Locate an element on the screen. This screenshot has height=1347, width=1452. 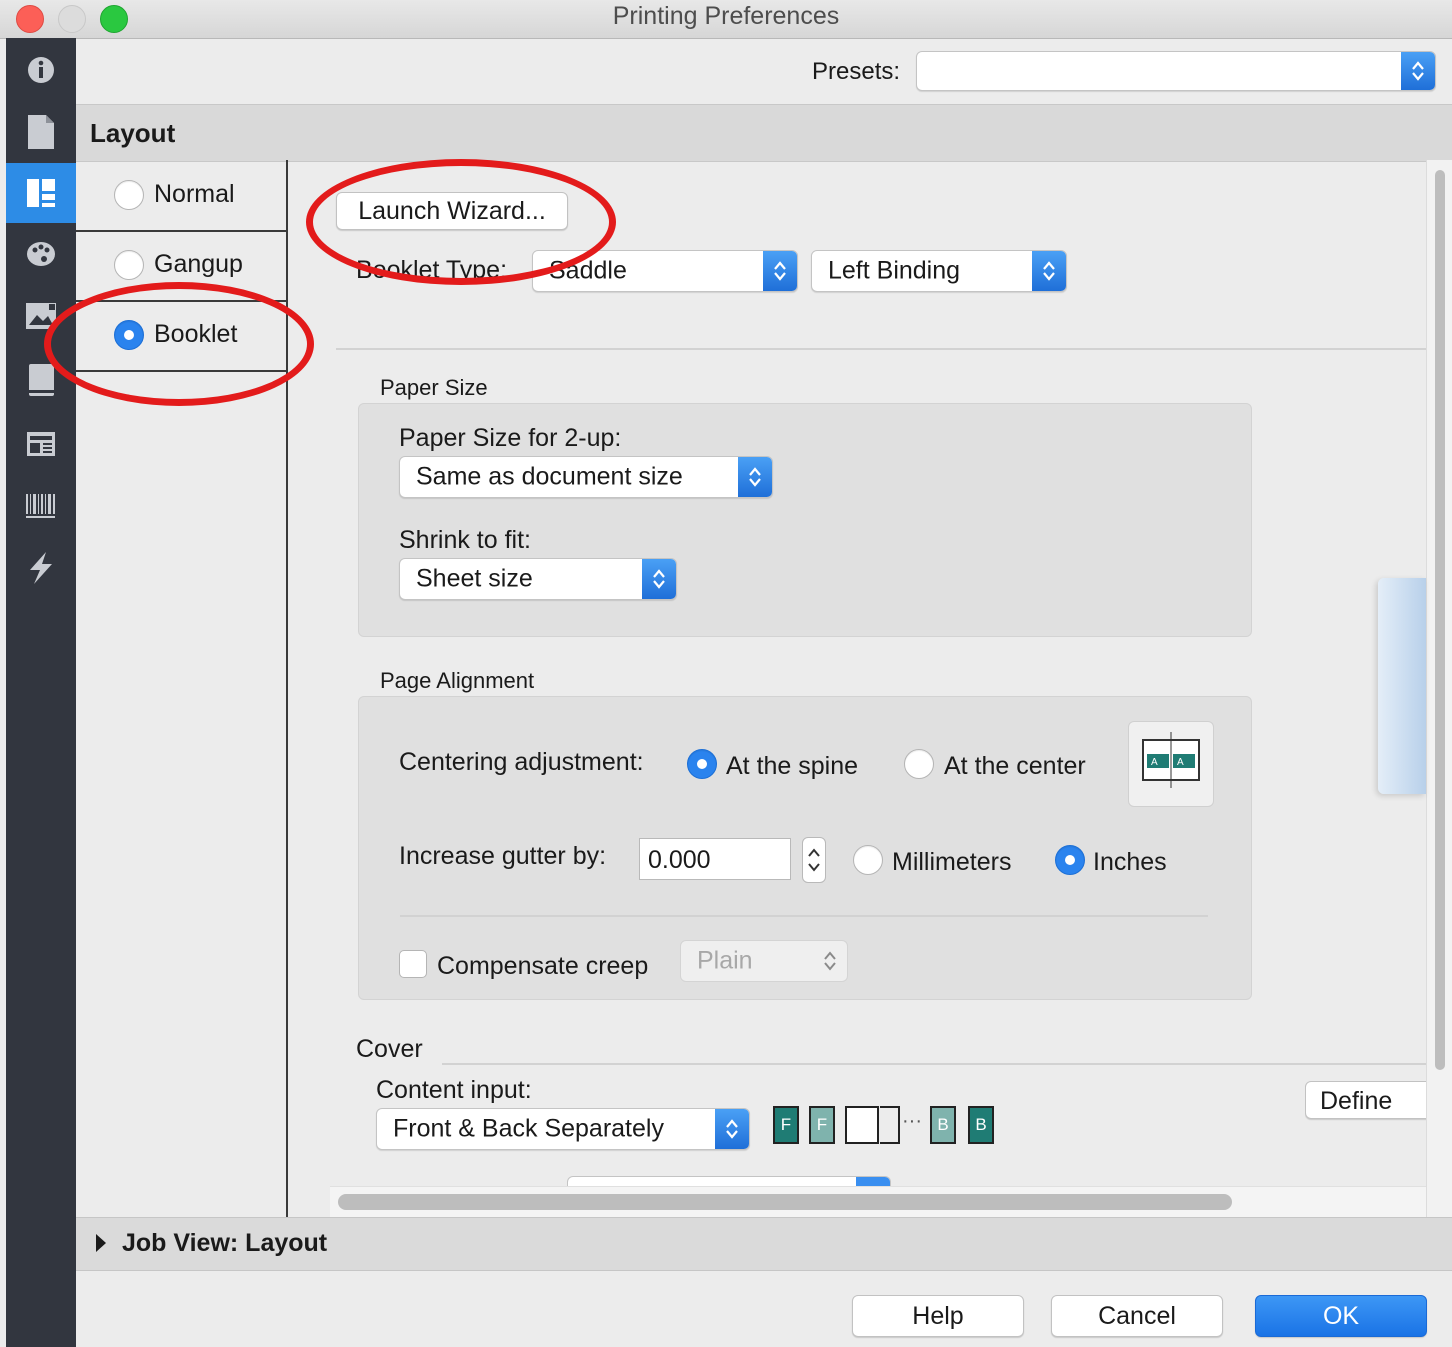
title-bar: Printing Preferences is located at coordinates (726, 19).